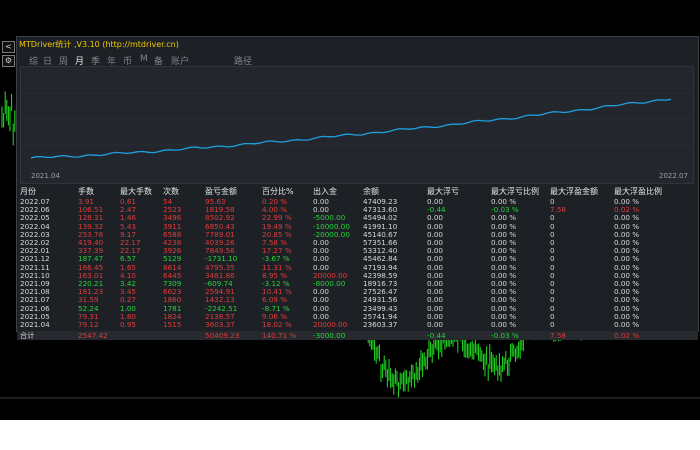  Describe the element at coordinates (552, 324) in the screenshot. I see `cell-col-10: 0` at that location.